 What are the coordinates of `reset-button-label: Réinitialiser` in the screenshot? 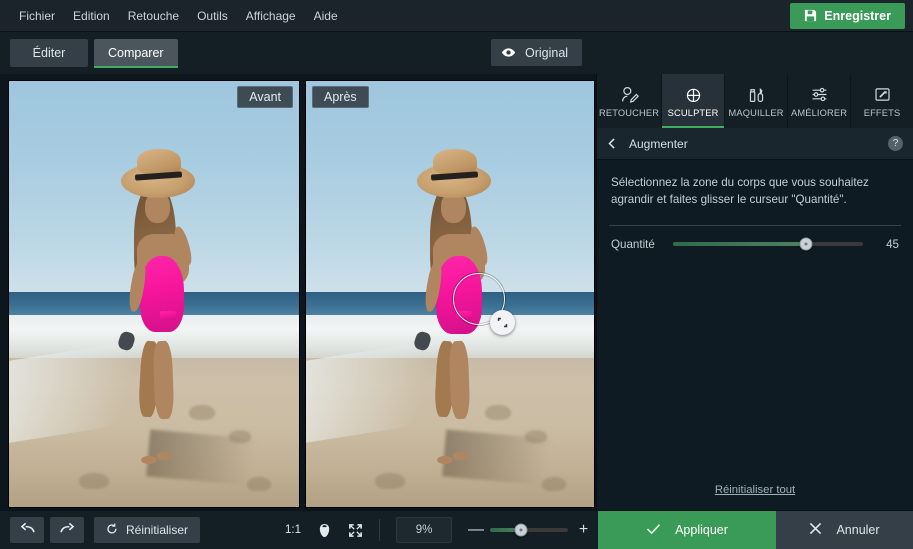 It's located at (157, 530).